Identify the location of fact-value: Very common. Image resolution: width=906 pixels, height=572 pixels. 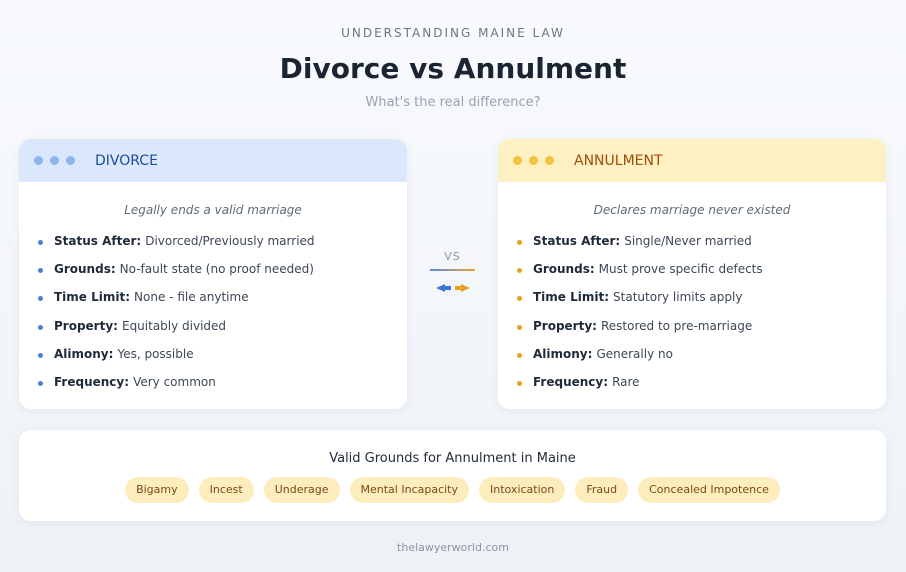
(174, 382).